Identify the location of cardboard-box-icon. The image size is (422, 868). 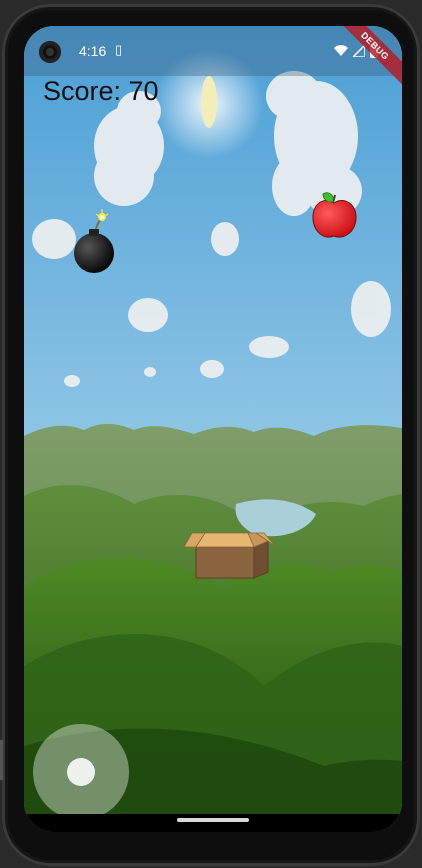
(230, 555).